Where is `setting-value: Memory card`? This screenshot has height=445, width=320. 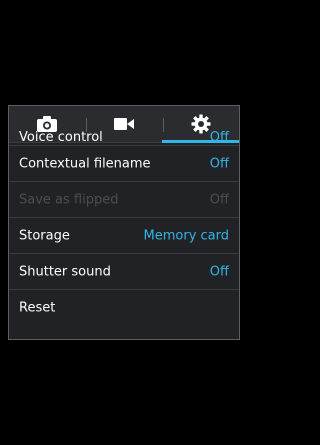
setting-value: Memory card is located at coordinates (186, 235).